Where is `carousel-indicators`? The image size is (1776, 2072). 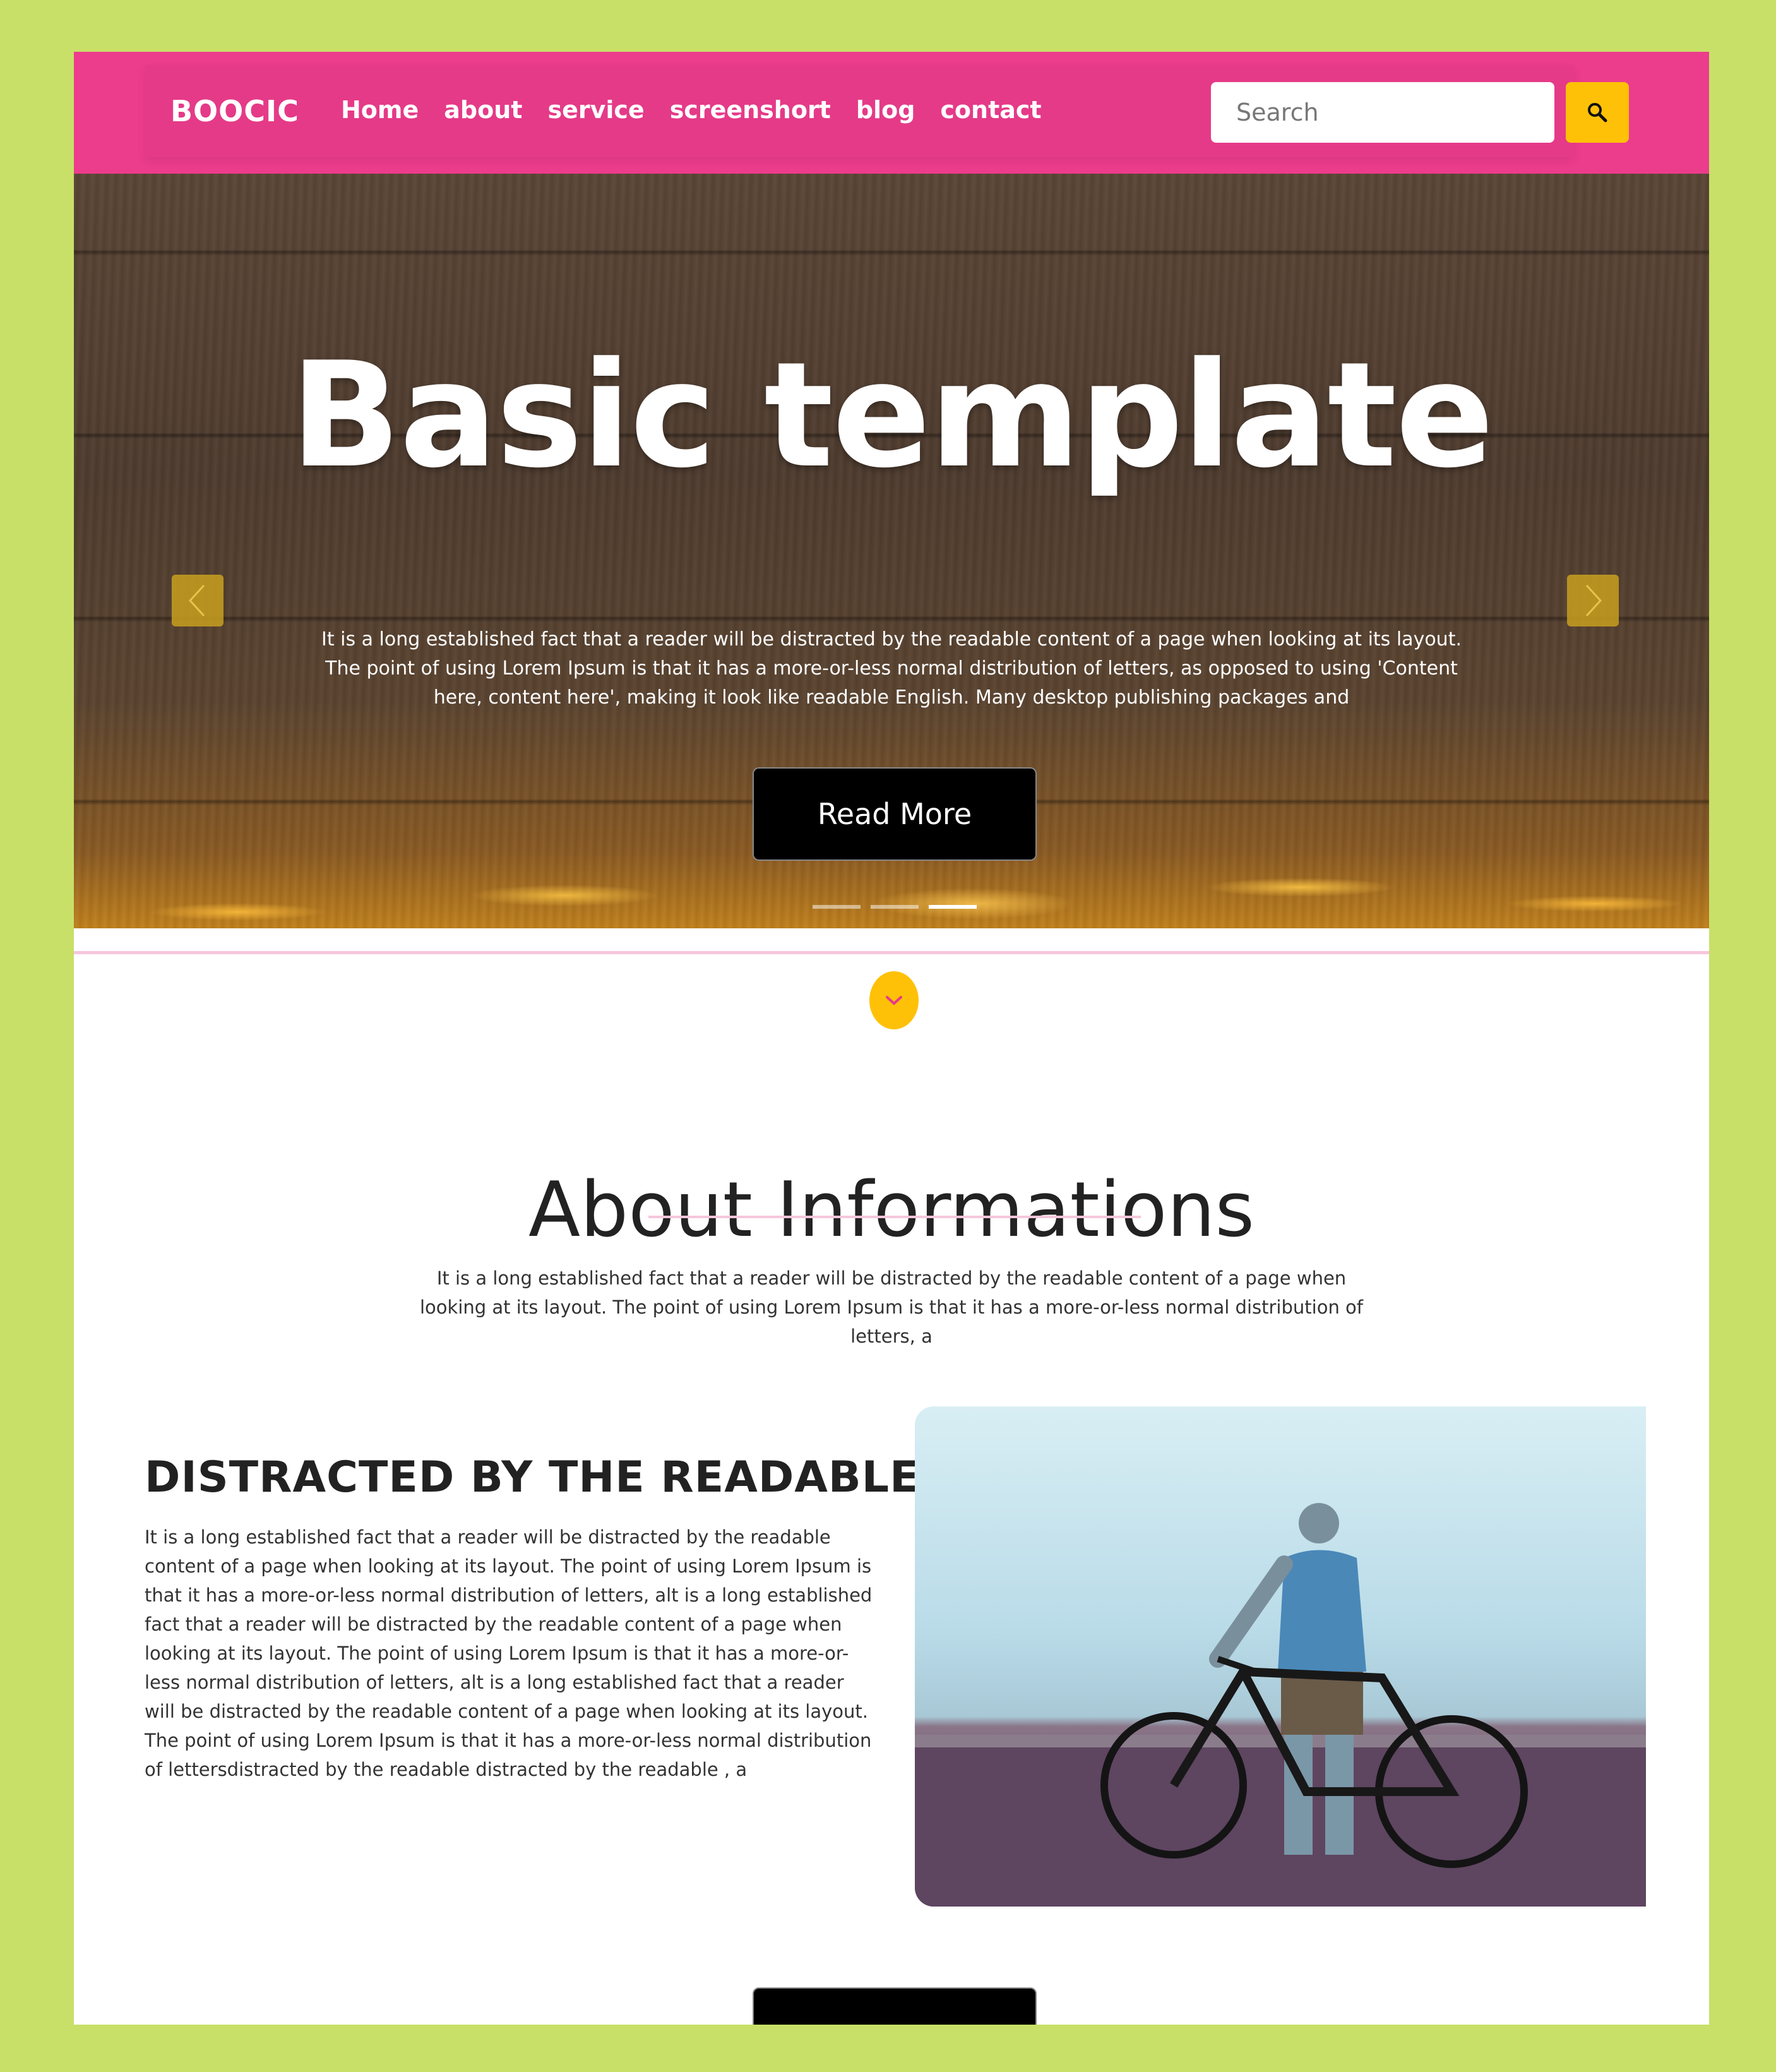 carousel-indicators is located at coordinates (895, 907).